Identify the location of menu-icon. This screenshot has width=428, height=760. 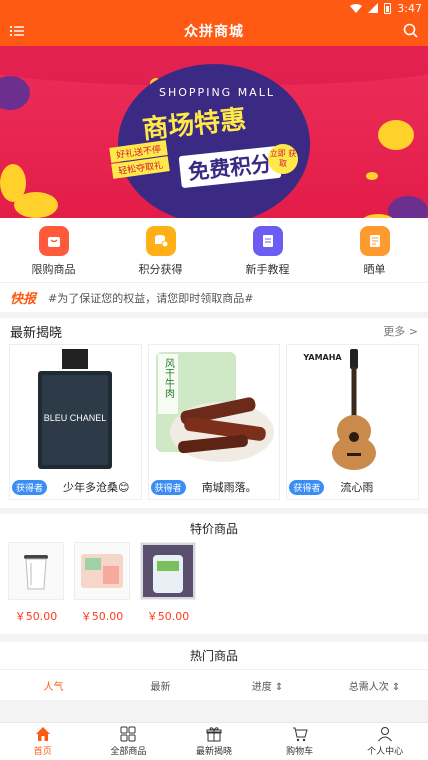
(17, 31).